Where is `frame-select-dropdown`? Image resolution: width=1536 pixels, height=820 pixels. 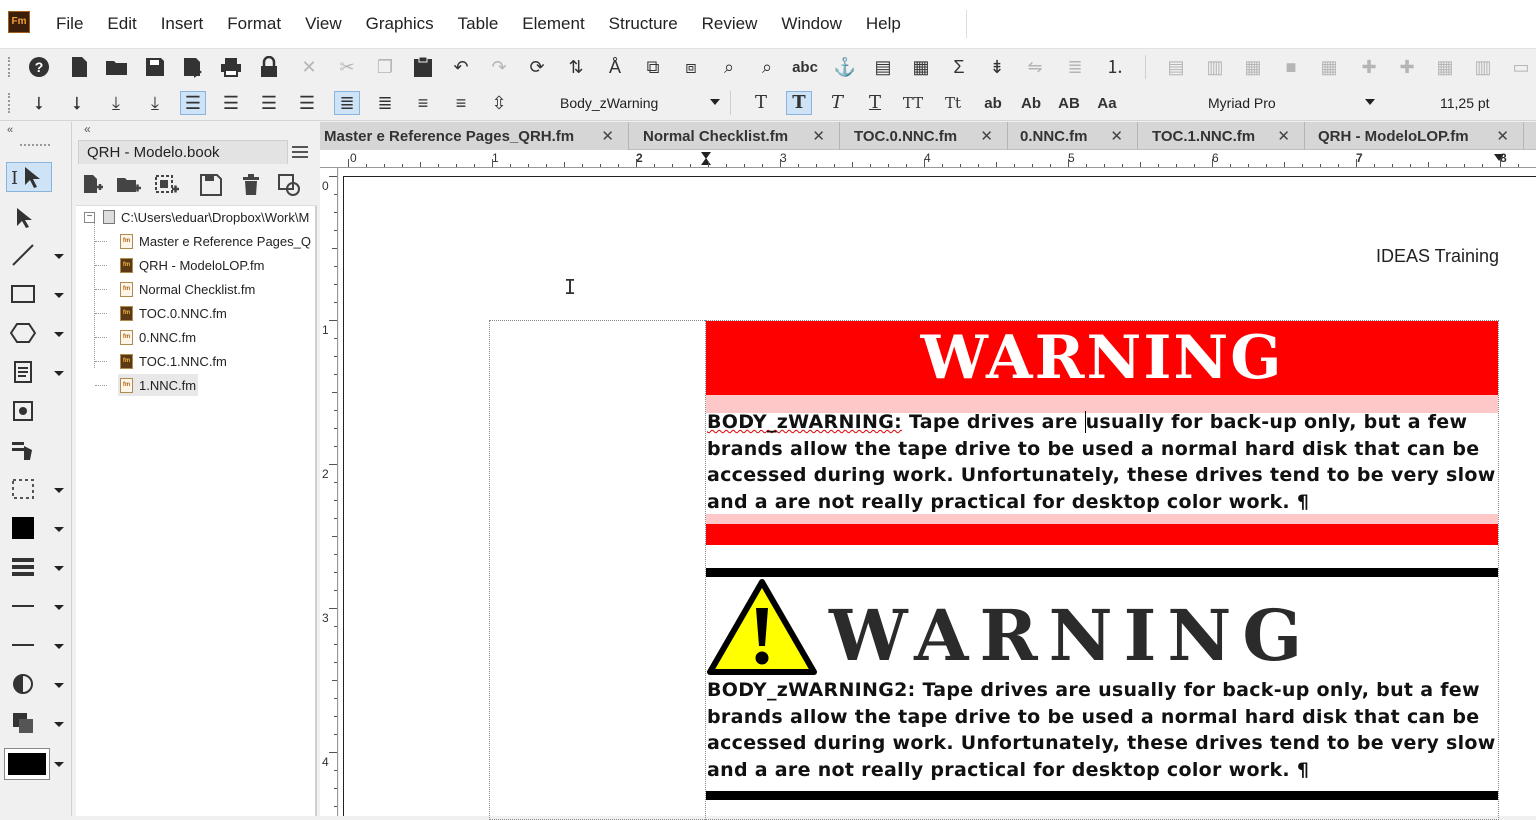 frame-select-dropdown is located at coordinates (59, 490).